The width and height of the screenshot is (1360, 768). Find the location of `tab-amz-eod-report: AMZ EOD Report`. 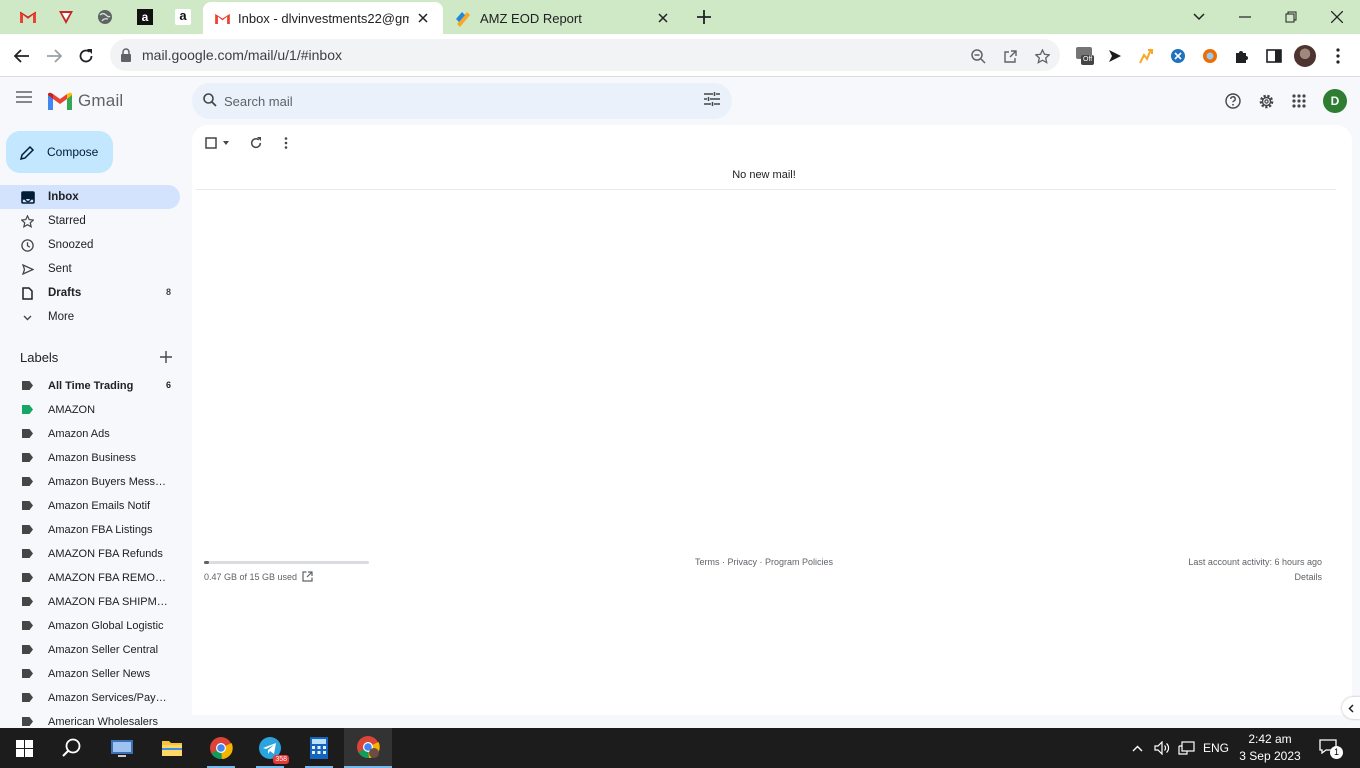

tab-amz-eod-report: AMZ EOD Report is located at coordinates (563, 18).